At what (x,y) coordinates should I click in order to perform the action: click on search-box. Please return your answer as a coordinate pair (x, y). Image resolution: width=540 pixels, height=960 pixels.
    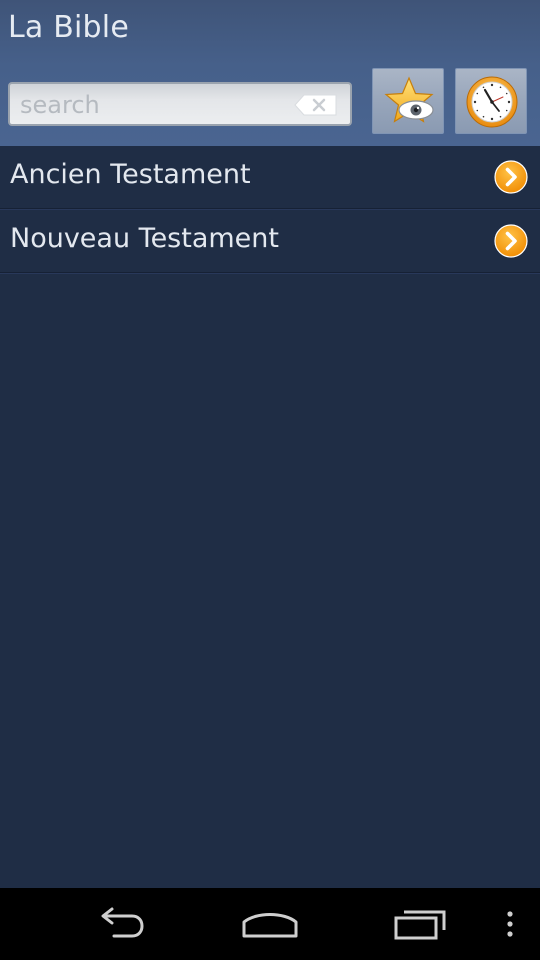
    Looking at the image, I should click on (180, 104).